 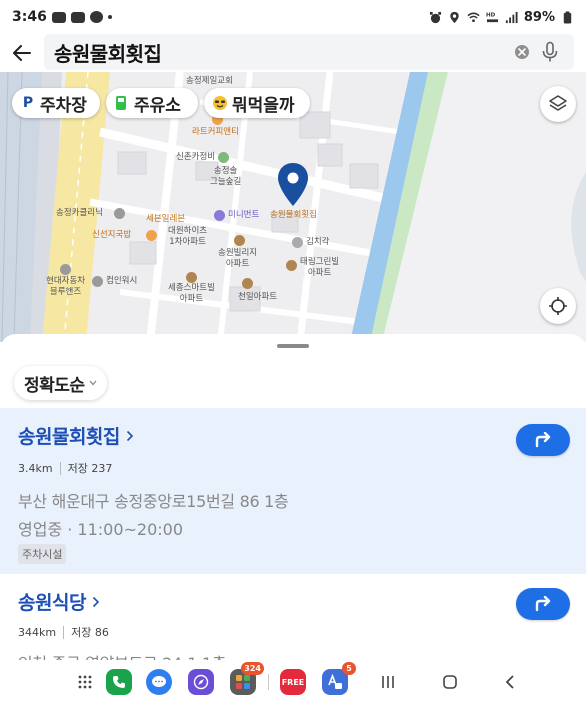 What do you see at coordinates (219, 215) in the screenshot?
I see `store-icon` at bounding box center [219, 215].